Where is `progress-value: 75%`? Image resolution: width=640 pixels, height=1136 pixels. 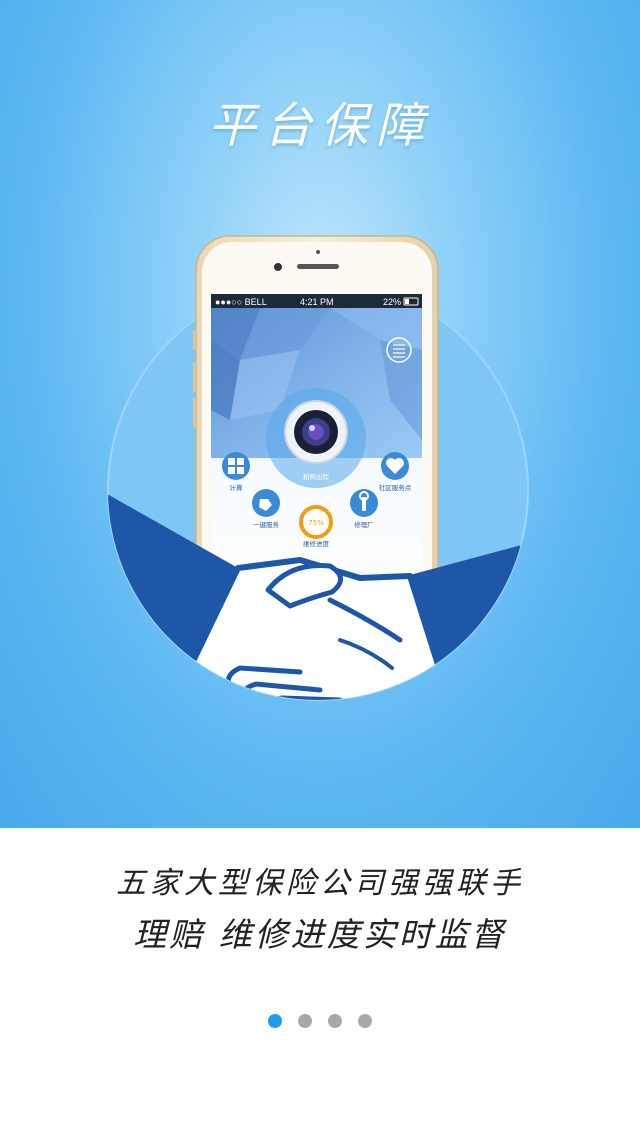 progress-value: 75% is located at coordinates (316, 523).